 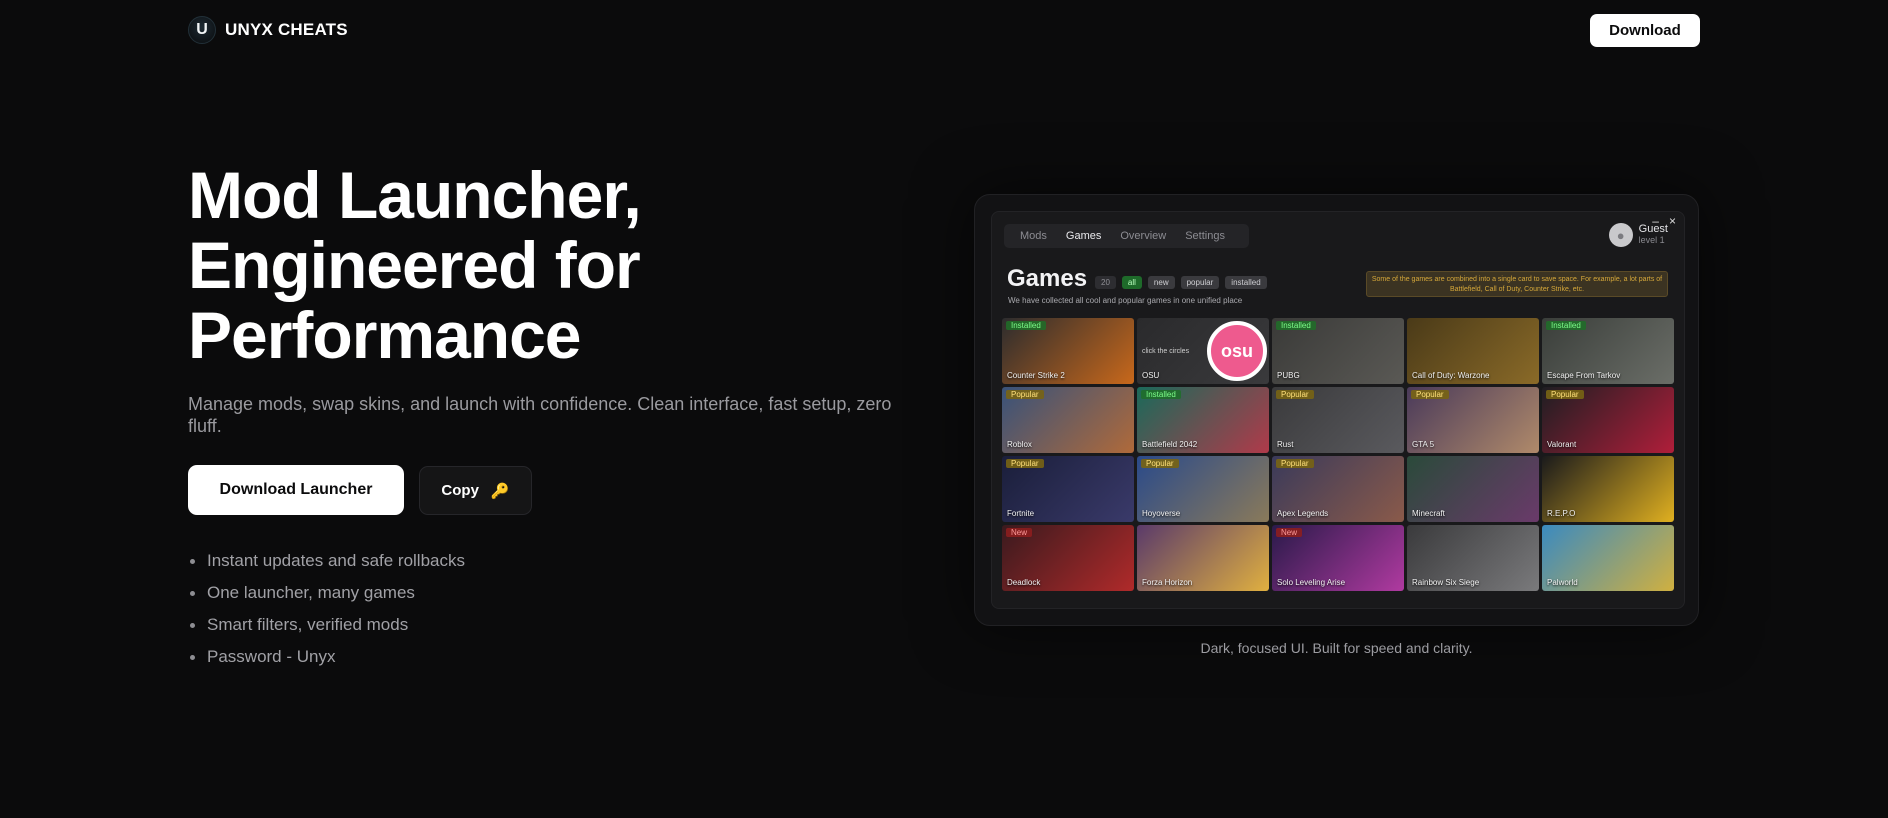 What do you see at coordinates (1151, 375) in the screenshot?
I see `card-label: OSU` at bounding box center [1151, 375].